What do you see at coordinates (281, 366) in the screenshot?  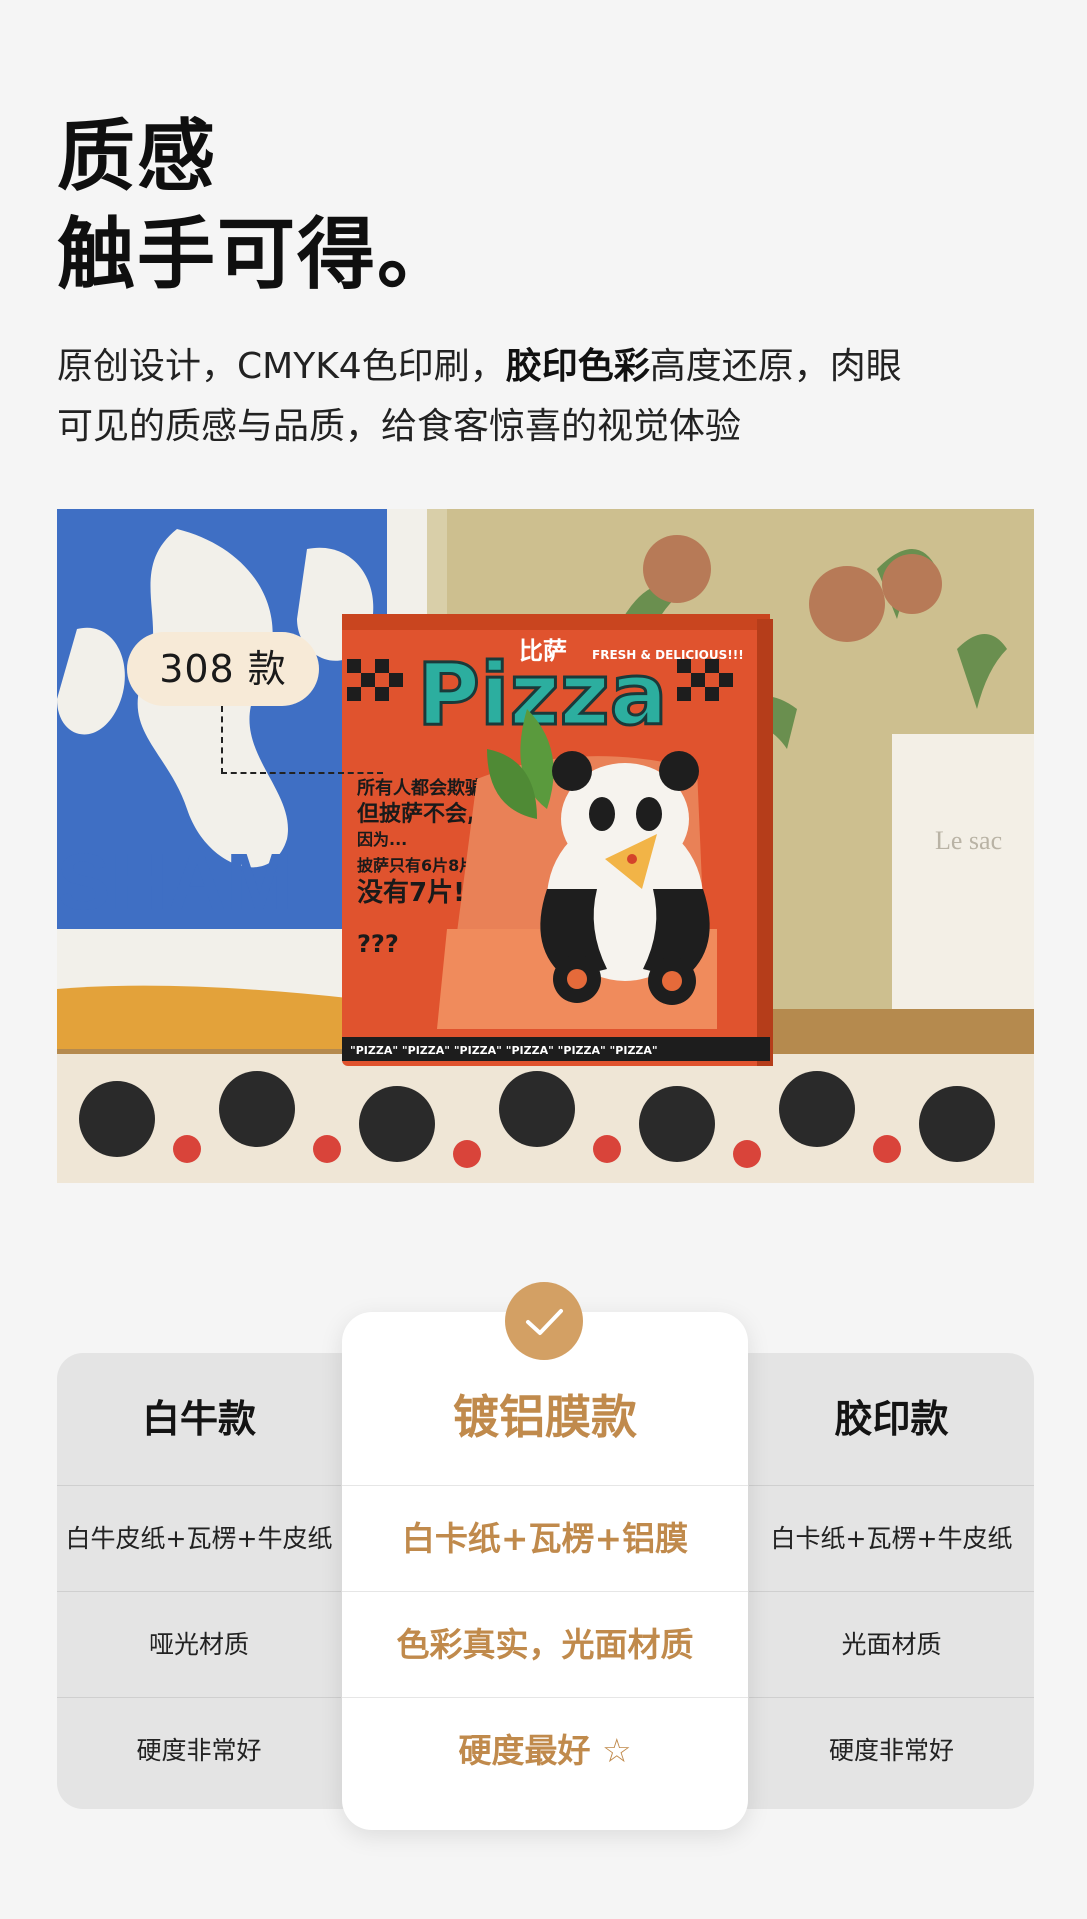 I see `description-text-1: 原创设计，CMYK4色印刷，` at bounding box center [281, 366].